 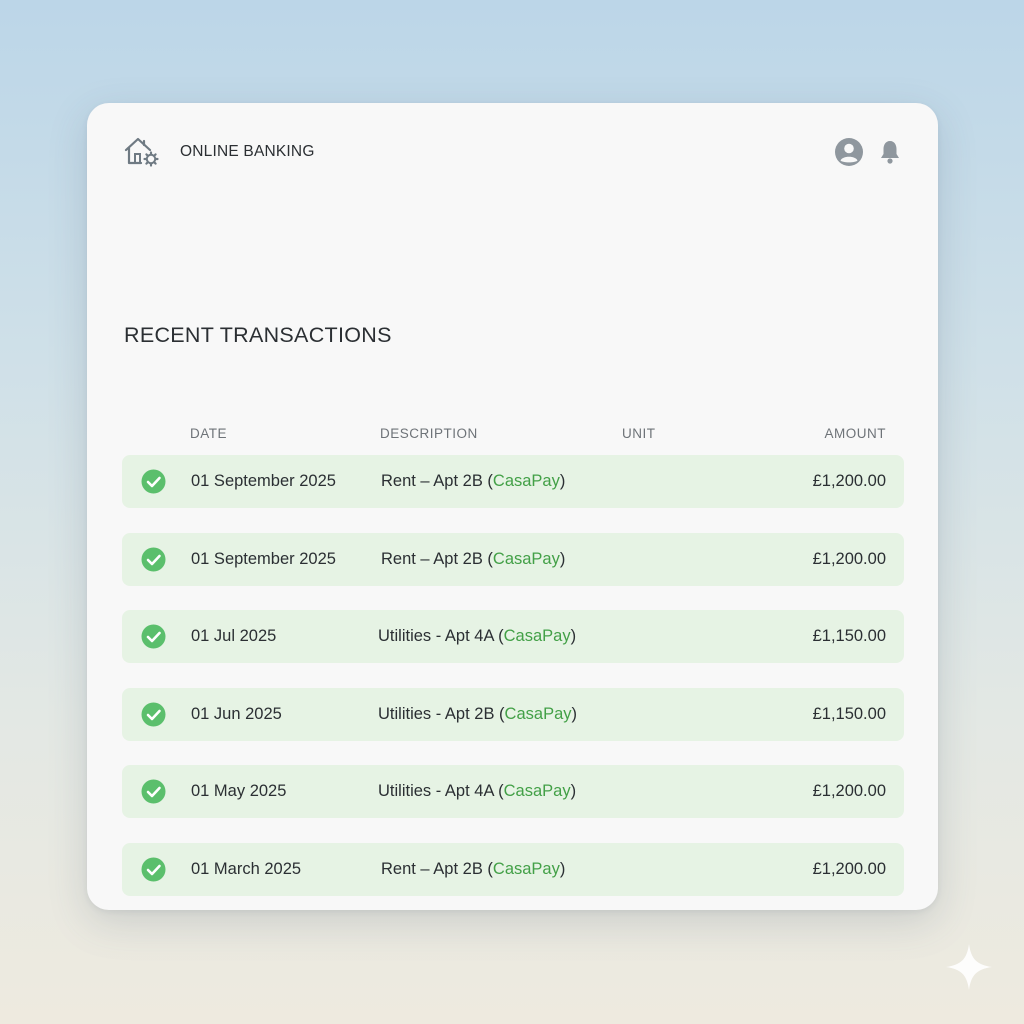 What do you see at coordinates (236, 713) in the screenshot?
I see `transaction-date: 01 Jun 2025` at bounding box center [236, 713].